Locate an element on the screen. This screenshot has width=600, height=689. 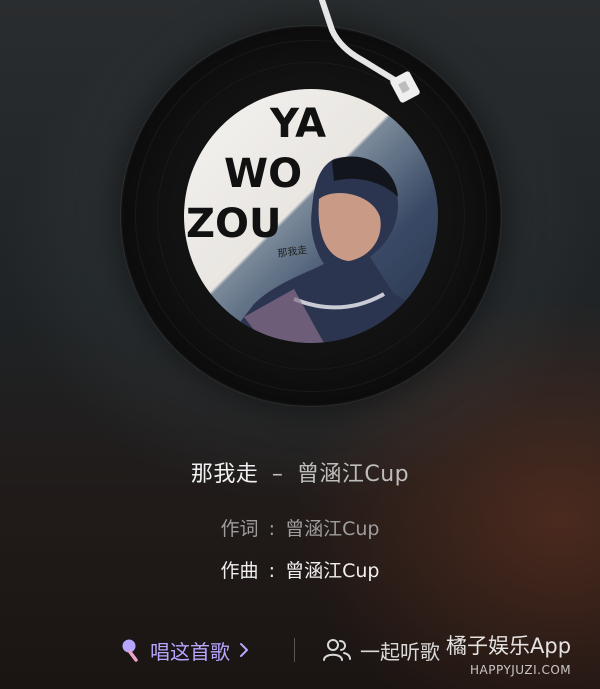
lyricist-name: 曾涵江Cup is located at coordinates (332, 529).